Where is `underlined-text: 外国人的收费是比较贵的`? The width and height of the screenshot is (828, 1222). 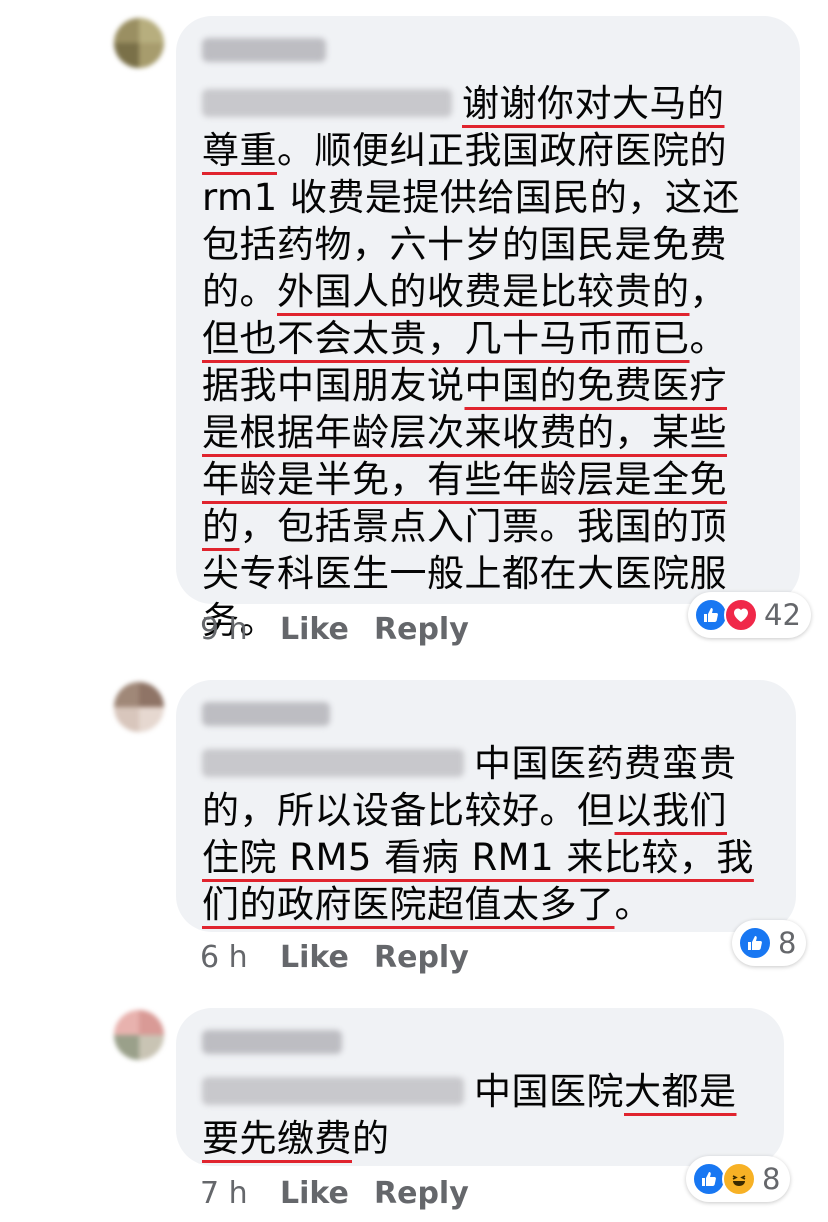 underlined-text: 外国人的收费是比较贵的 is located at coordinates (483, 291).